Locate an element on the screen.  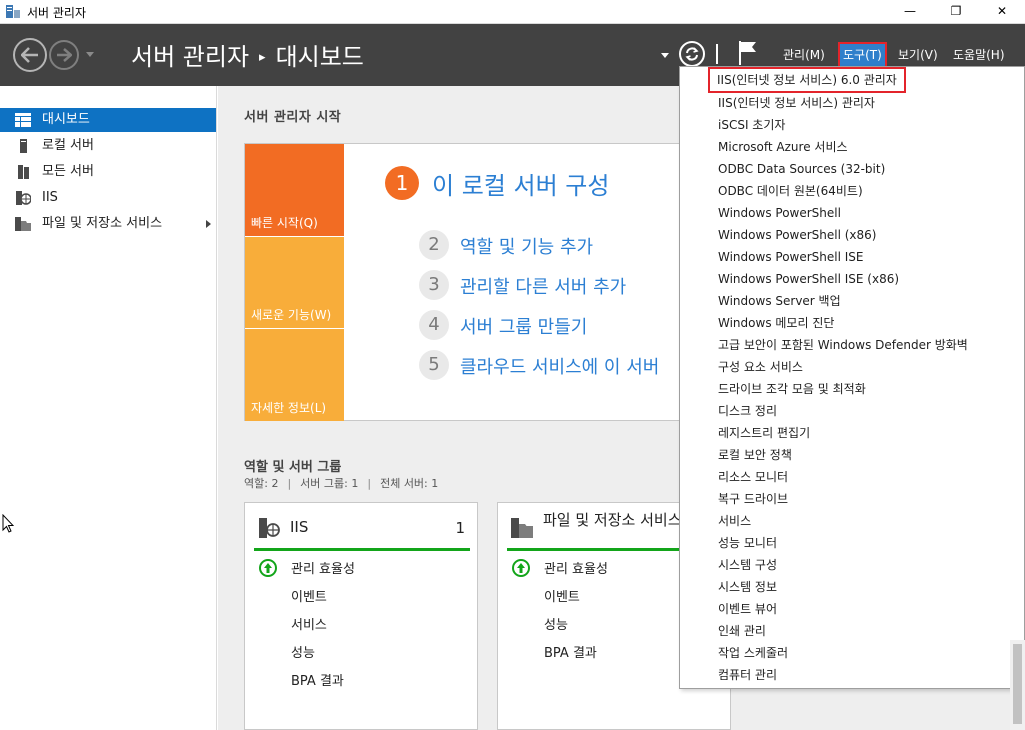
tools-item-registry-editor: 레지스트리 편집기 is located at coordinates (764, 433).